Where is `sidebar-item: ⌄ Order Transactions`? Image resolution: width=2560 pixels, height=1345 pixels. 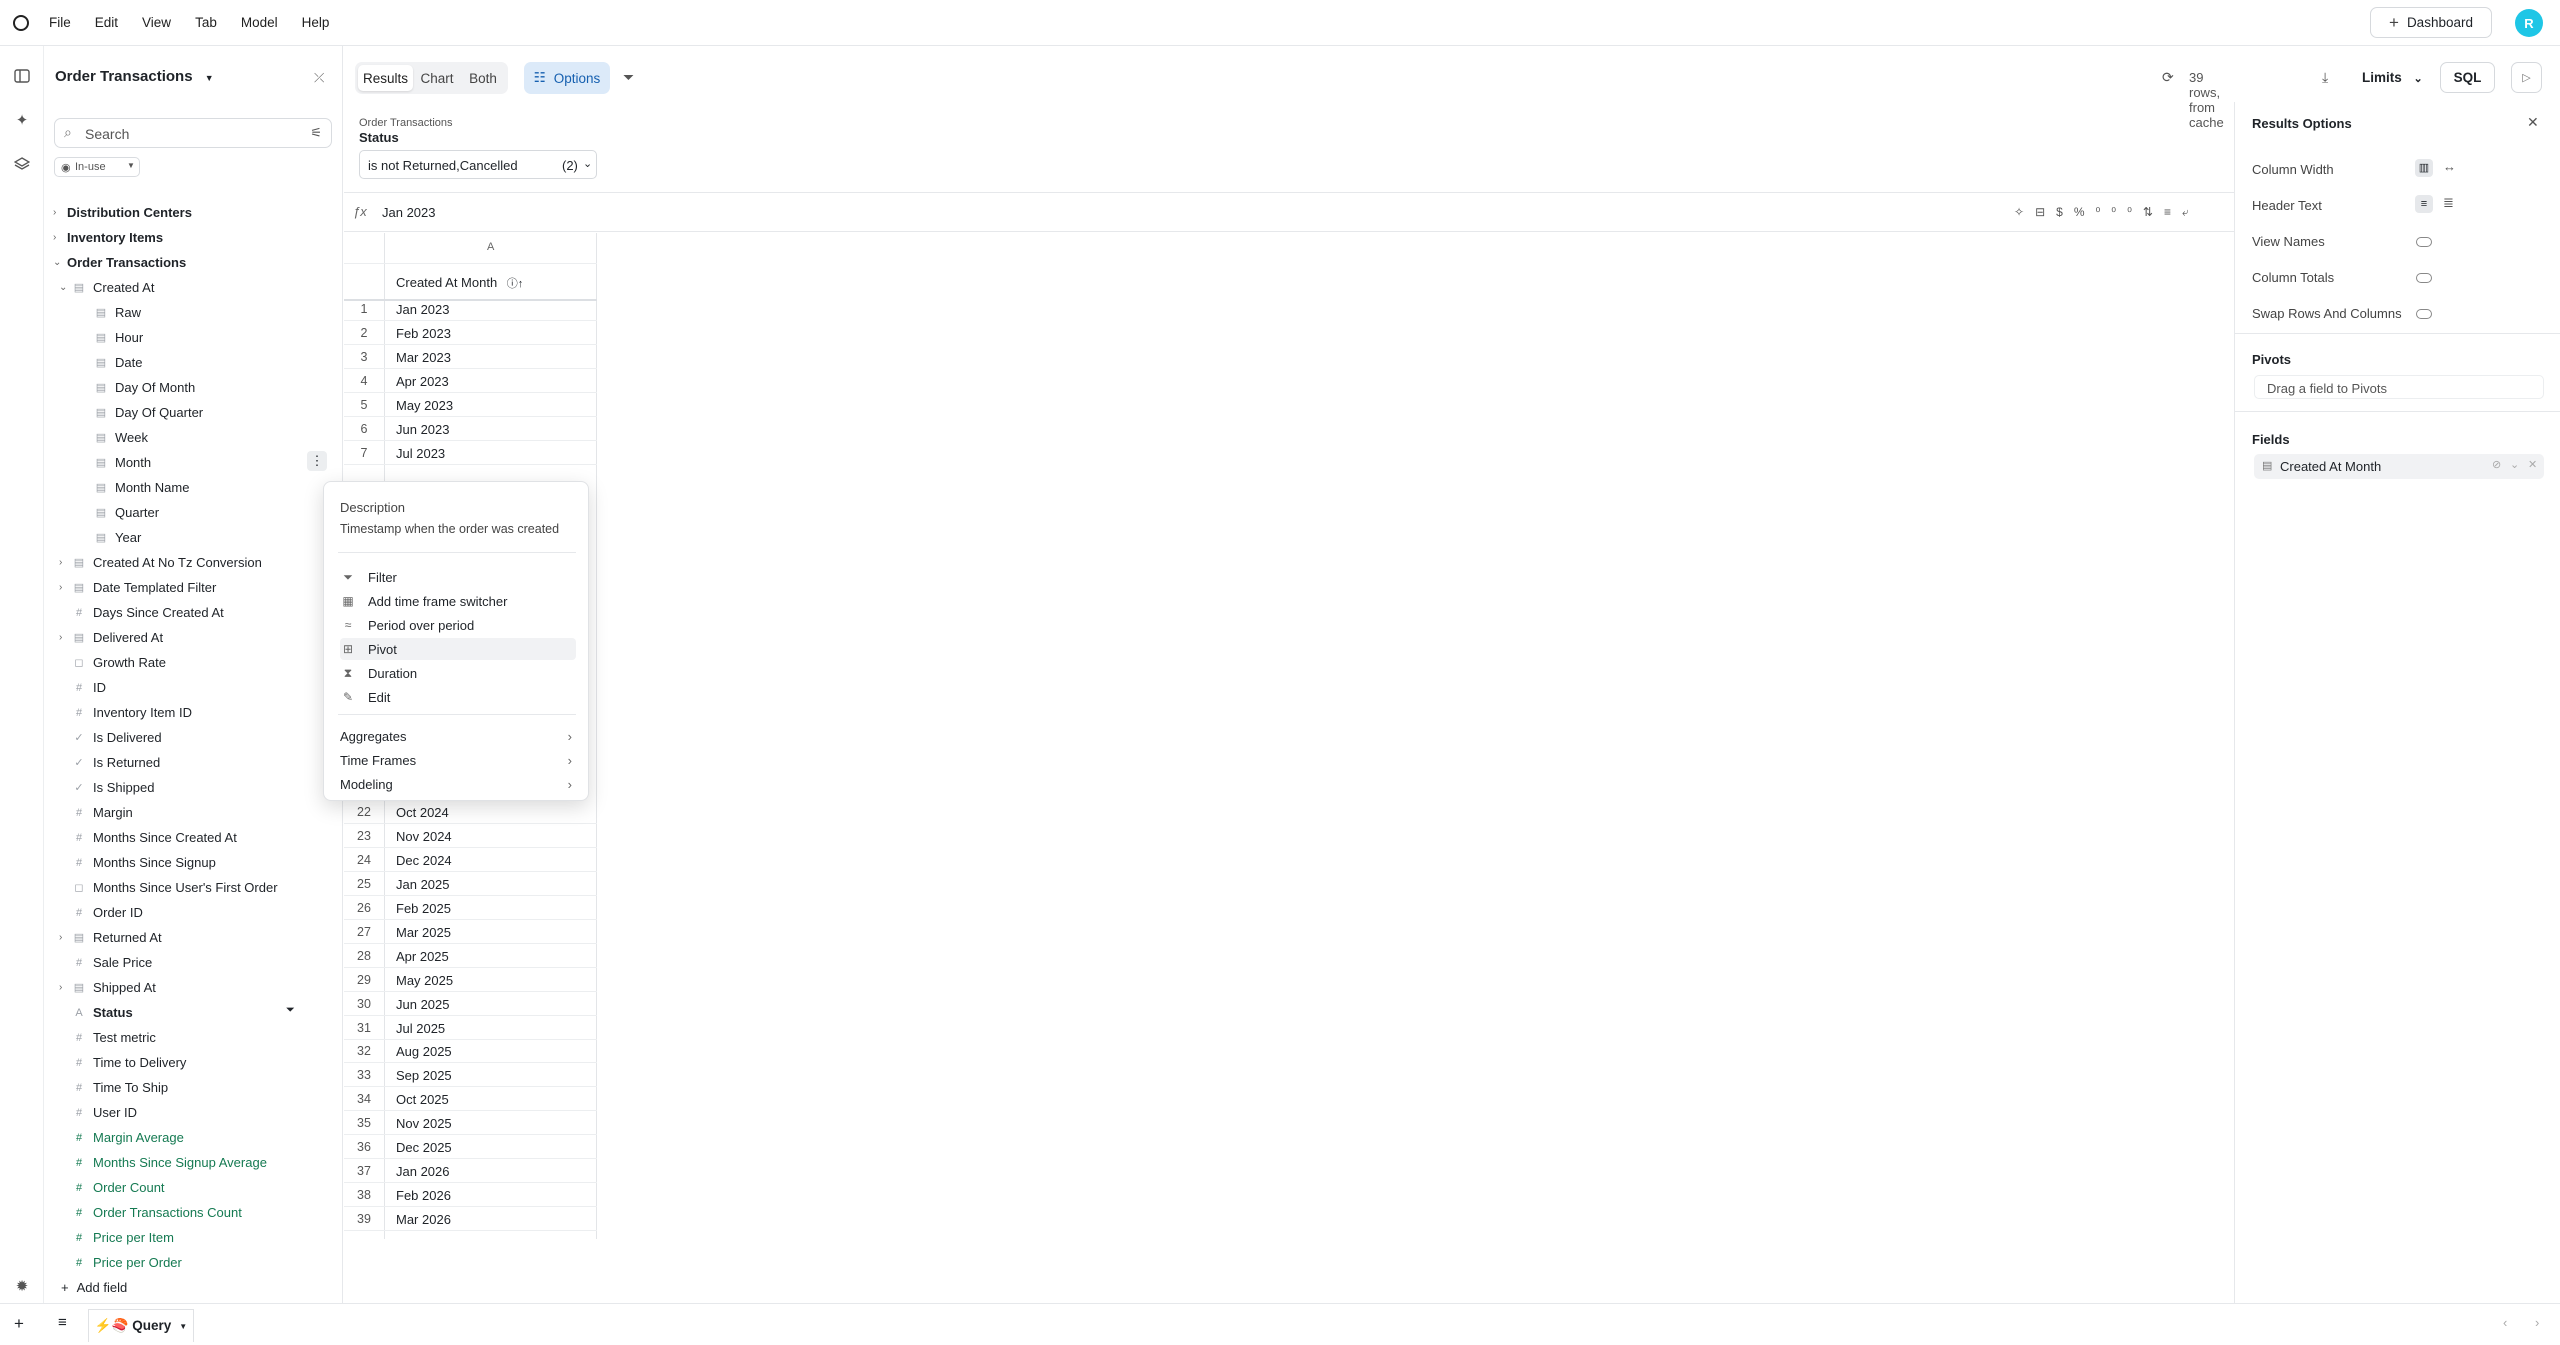 sidebar-item: ⌄ Order Transactions is located at coordinates (188, 262).